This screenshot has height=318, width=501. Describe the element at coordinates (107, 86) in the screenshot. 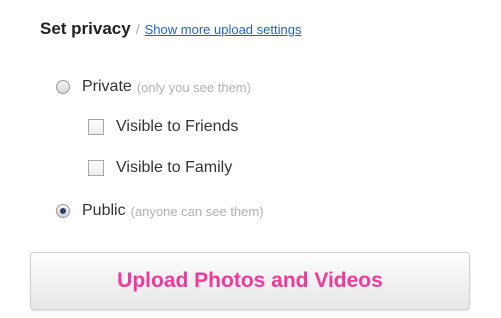

I see `private-label: Private` at that location.